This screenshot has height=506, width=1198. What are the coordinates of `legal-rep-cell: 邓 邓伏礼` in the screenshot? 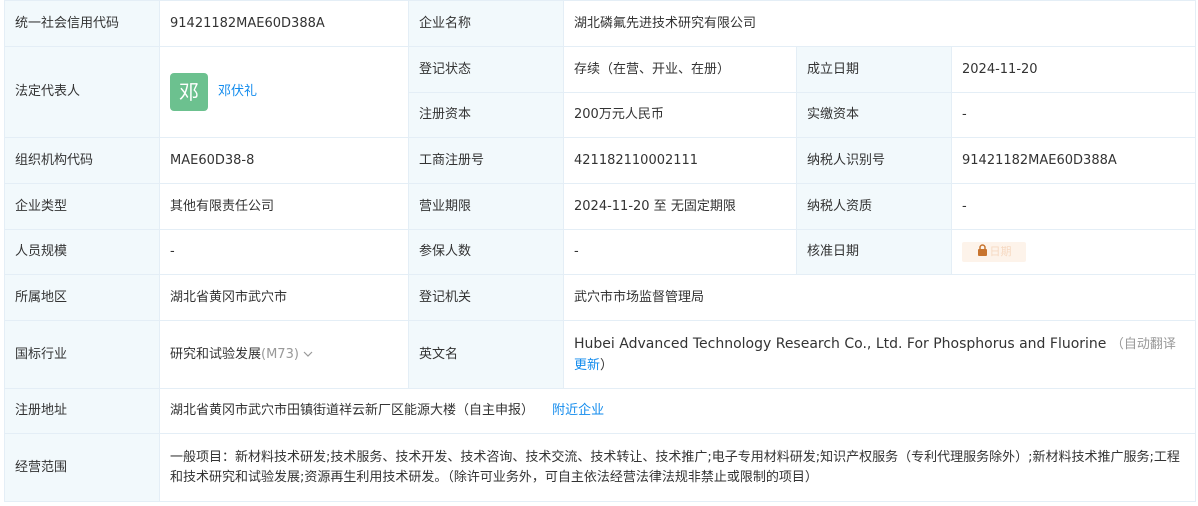 It's located at (284, 92).